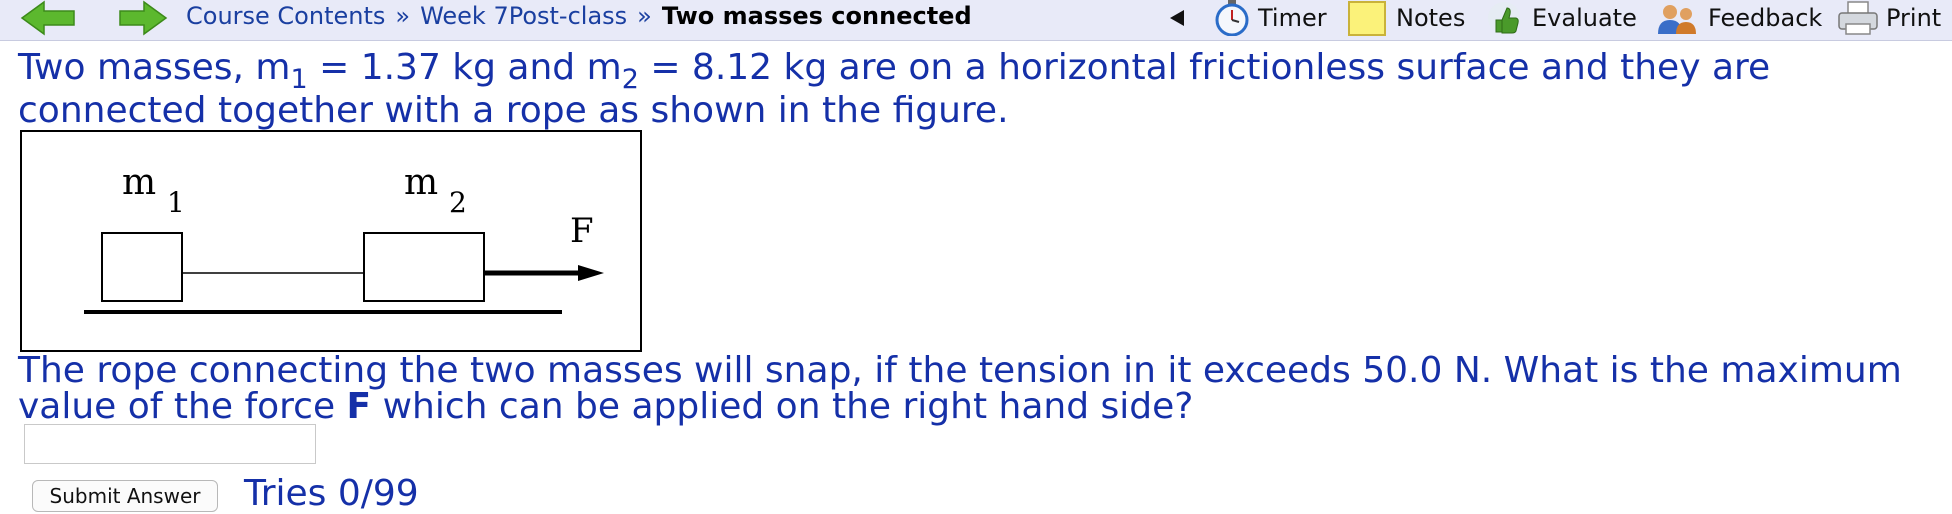 This screenshot has height=514, width=1952. What do you see at coordinates (1292, 18) in the screenshot?
I see `timer-label: Timer` at bounding box center [1292, 18].